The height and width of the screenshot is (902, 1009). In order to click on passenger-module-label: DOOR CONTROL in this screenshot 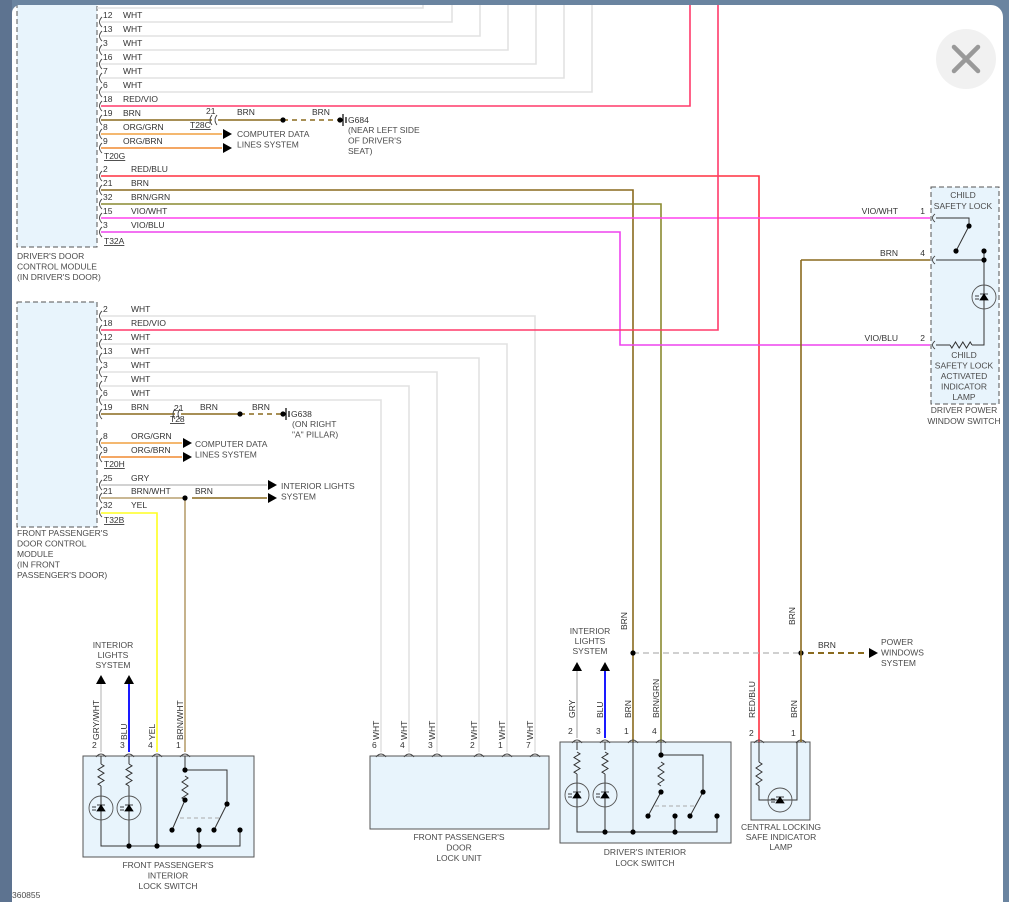, I will do `click(52, 544)`.